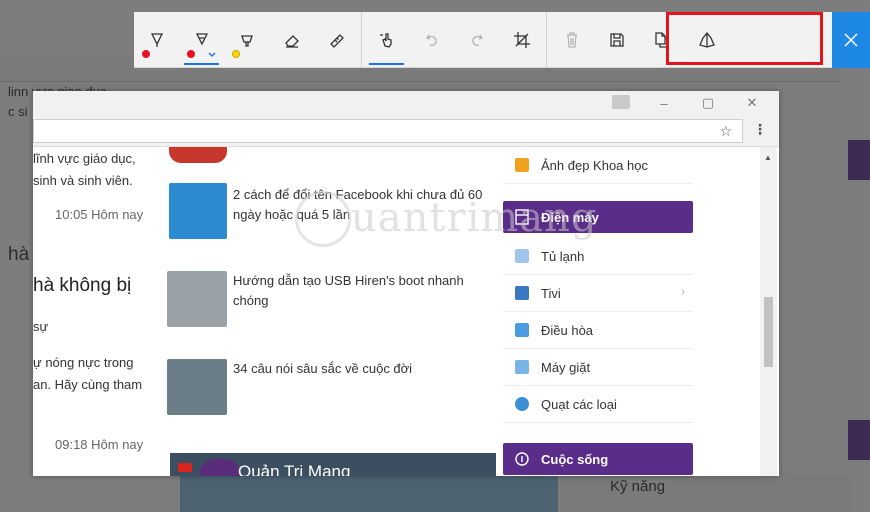 The image size is (870, 512). I want to click on logo, so click(220, 467).